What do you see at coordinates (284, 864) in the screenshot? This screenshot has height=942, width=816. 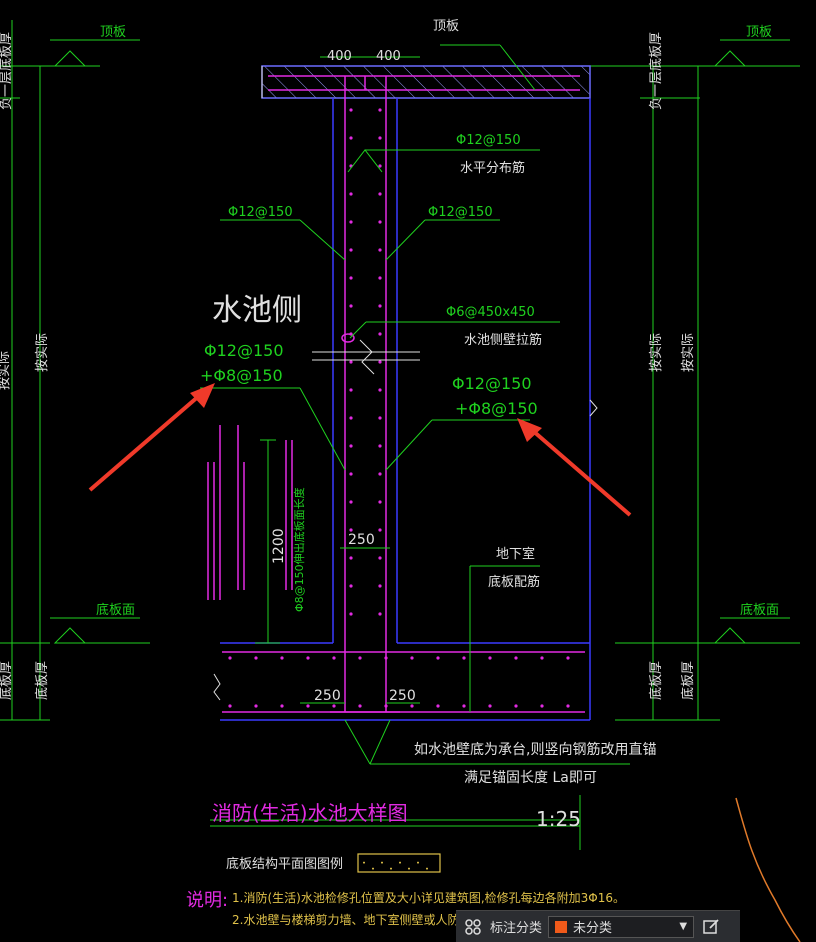 I see `legend-label: 底板结构平面图图例` at bounding box center [284, 864].